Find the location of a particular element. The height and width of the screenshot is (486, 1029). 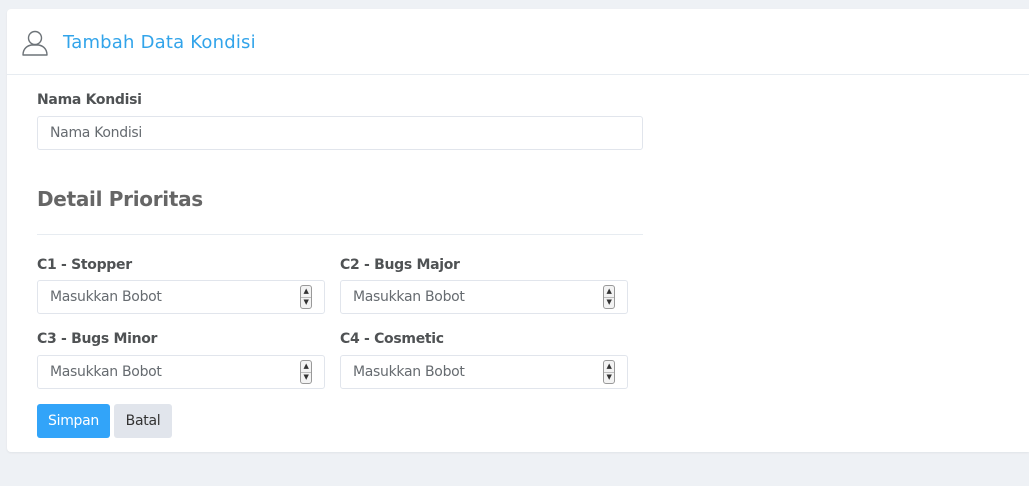

c1-label: C1 - Stopper is located at coordinates (84, 265).